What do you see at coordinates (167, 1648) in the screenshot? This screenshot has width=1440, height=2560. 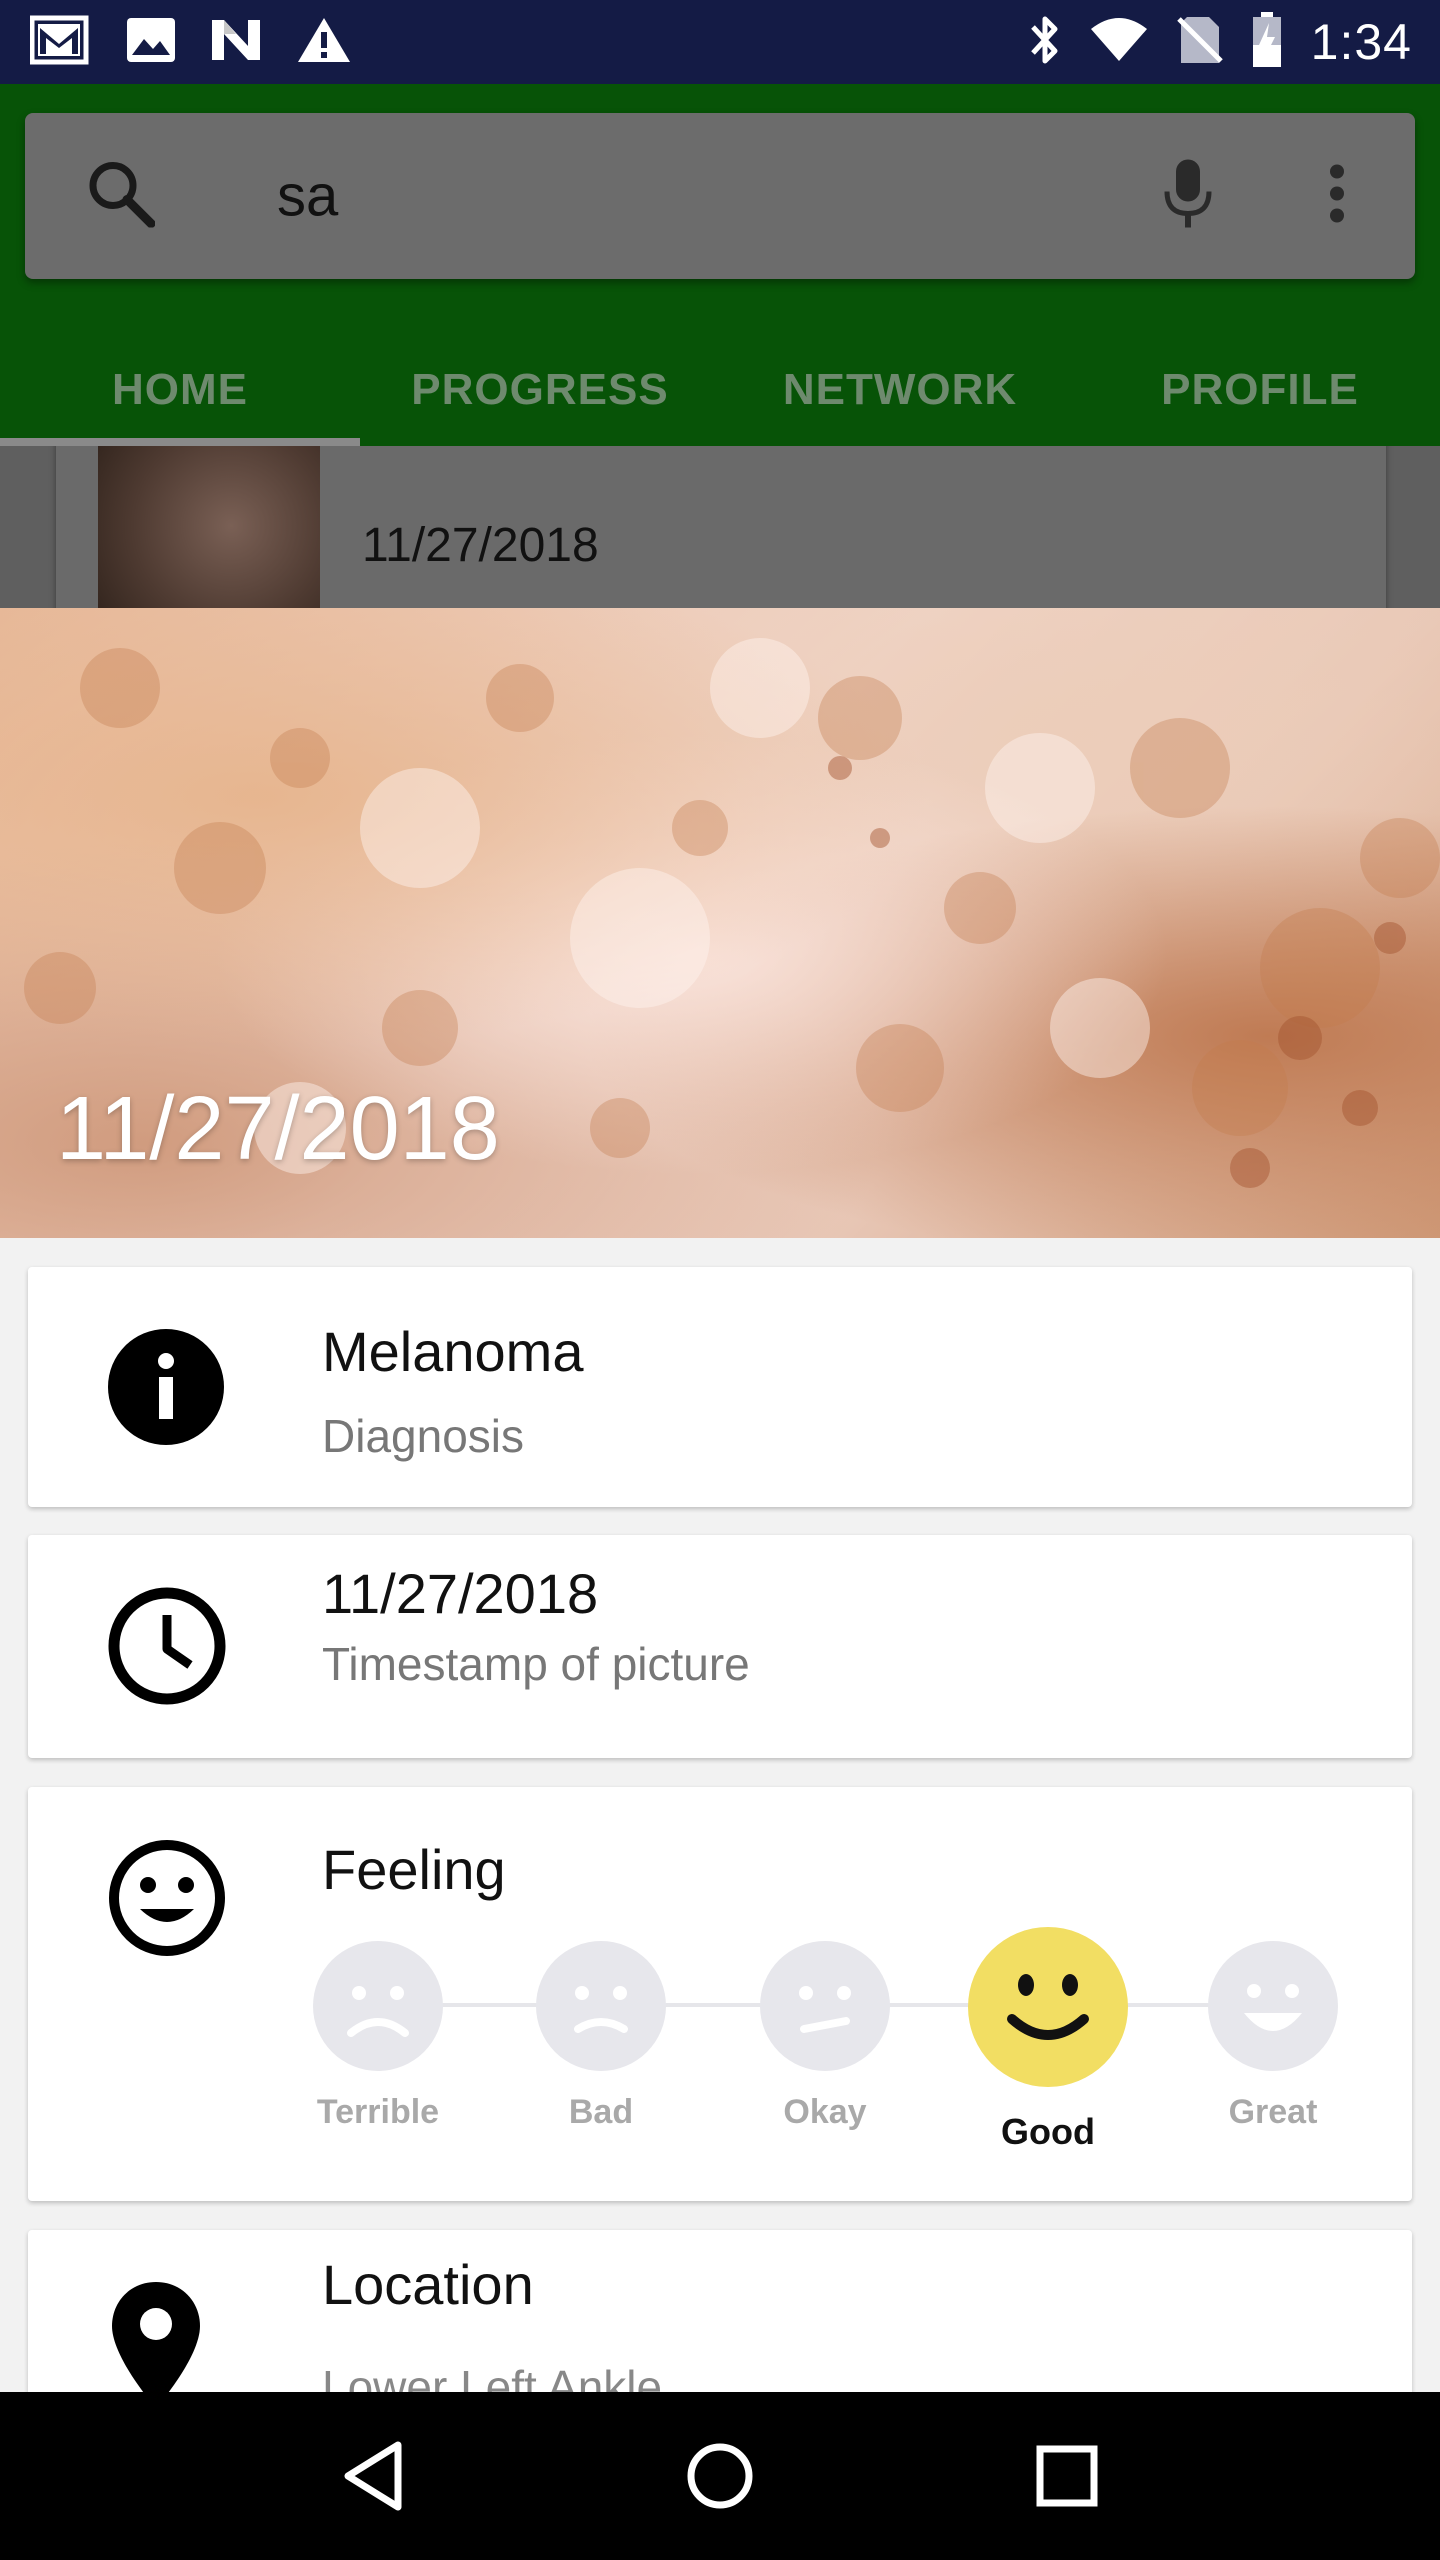 I see `clock-icon` at bounding box center [167, 1648].